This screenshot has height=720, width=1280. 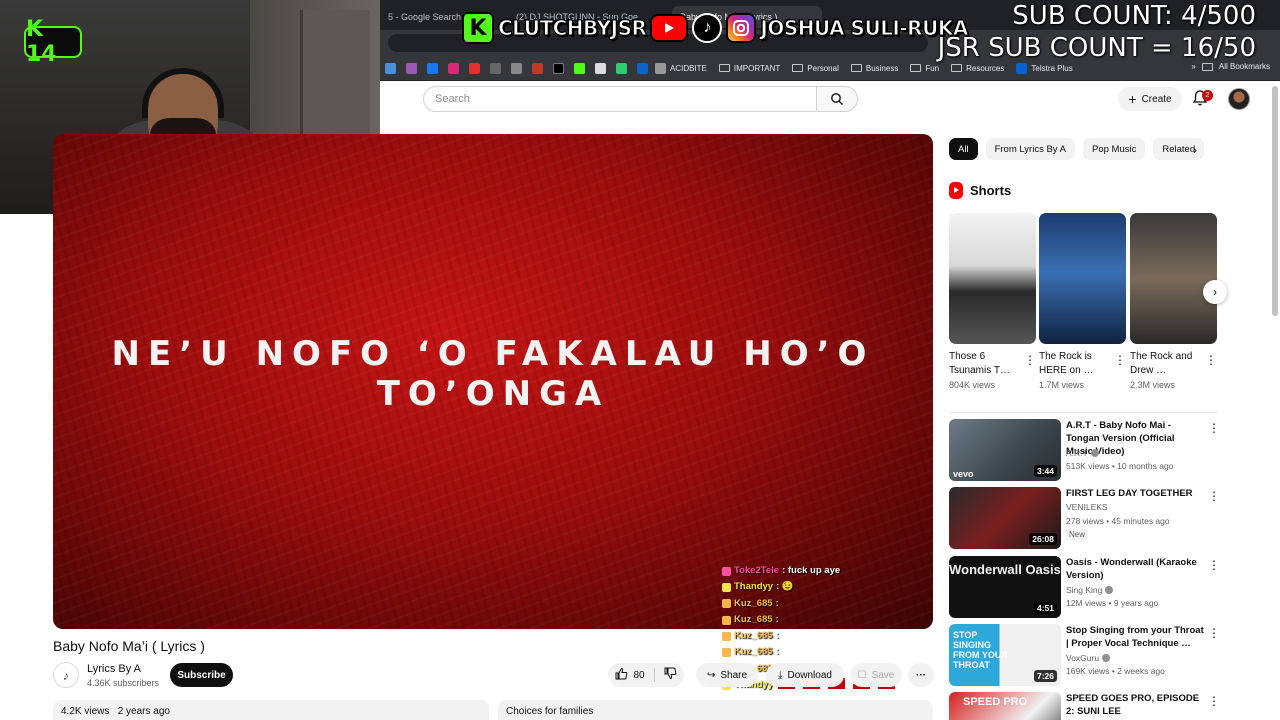 What do you see at coordinates (876, 675) in the screenshot?
I see `save-button: ☐ Save` at bounding box center [876, 675].